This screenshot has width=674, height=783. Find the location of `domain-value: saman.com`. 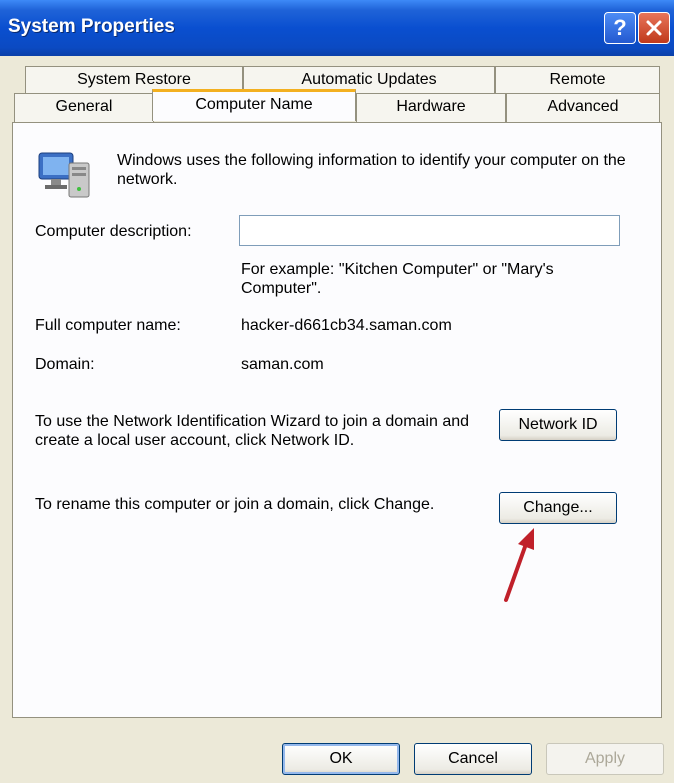

domain-value: saman.com is located at coordinates (282, 364).